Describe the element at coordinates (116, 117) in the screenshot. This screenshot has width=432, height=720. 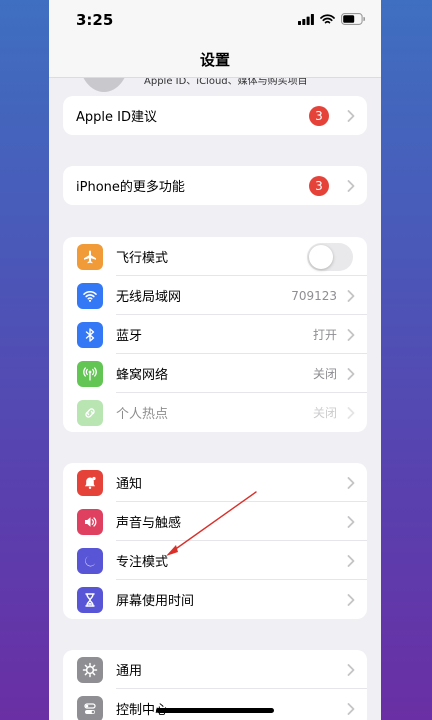
I see `apple-id-suggestions-label: Apple ID建议` at that location.